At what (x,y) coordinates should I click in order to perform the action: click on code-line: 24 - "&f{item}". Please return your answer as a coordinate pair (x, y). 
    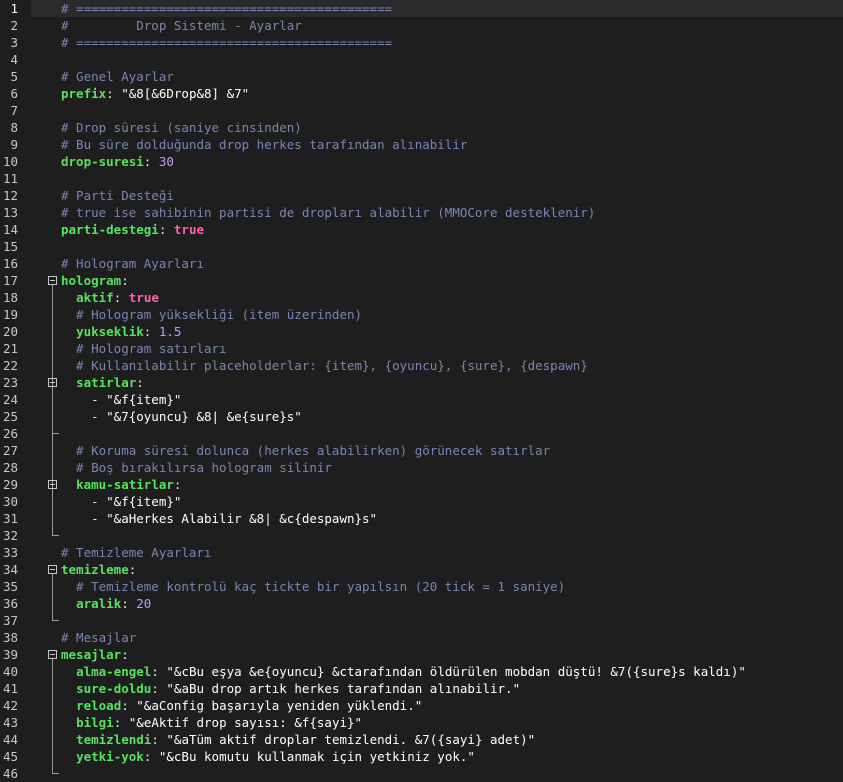
    Looking at the image, I should click on (421, 399).